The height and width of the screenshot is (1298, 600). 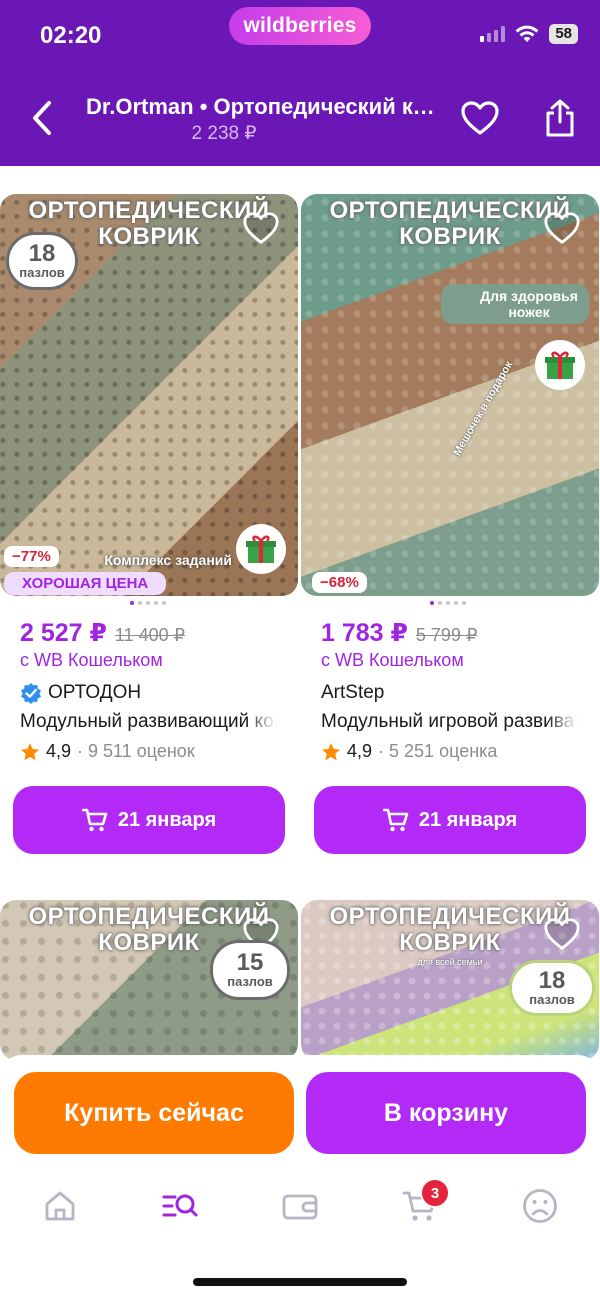 I want to click on good-price-badge: ХОРОШАЯ ЦЕНА, so click(x=85, y=583).